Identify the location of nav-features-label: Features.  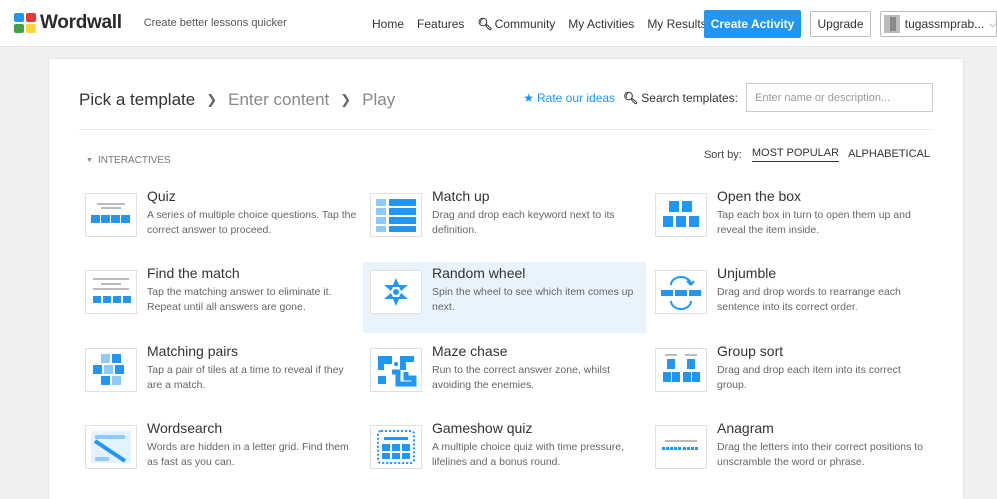
(441, 23).